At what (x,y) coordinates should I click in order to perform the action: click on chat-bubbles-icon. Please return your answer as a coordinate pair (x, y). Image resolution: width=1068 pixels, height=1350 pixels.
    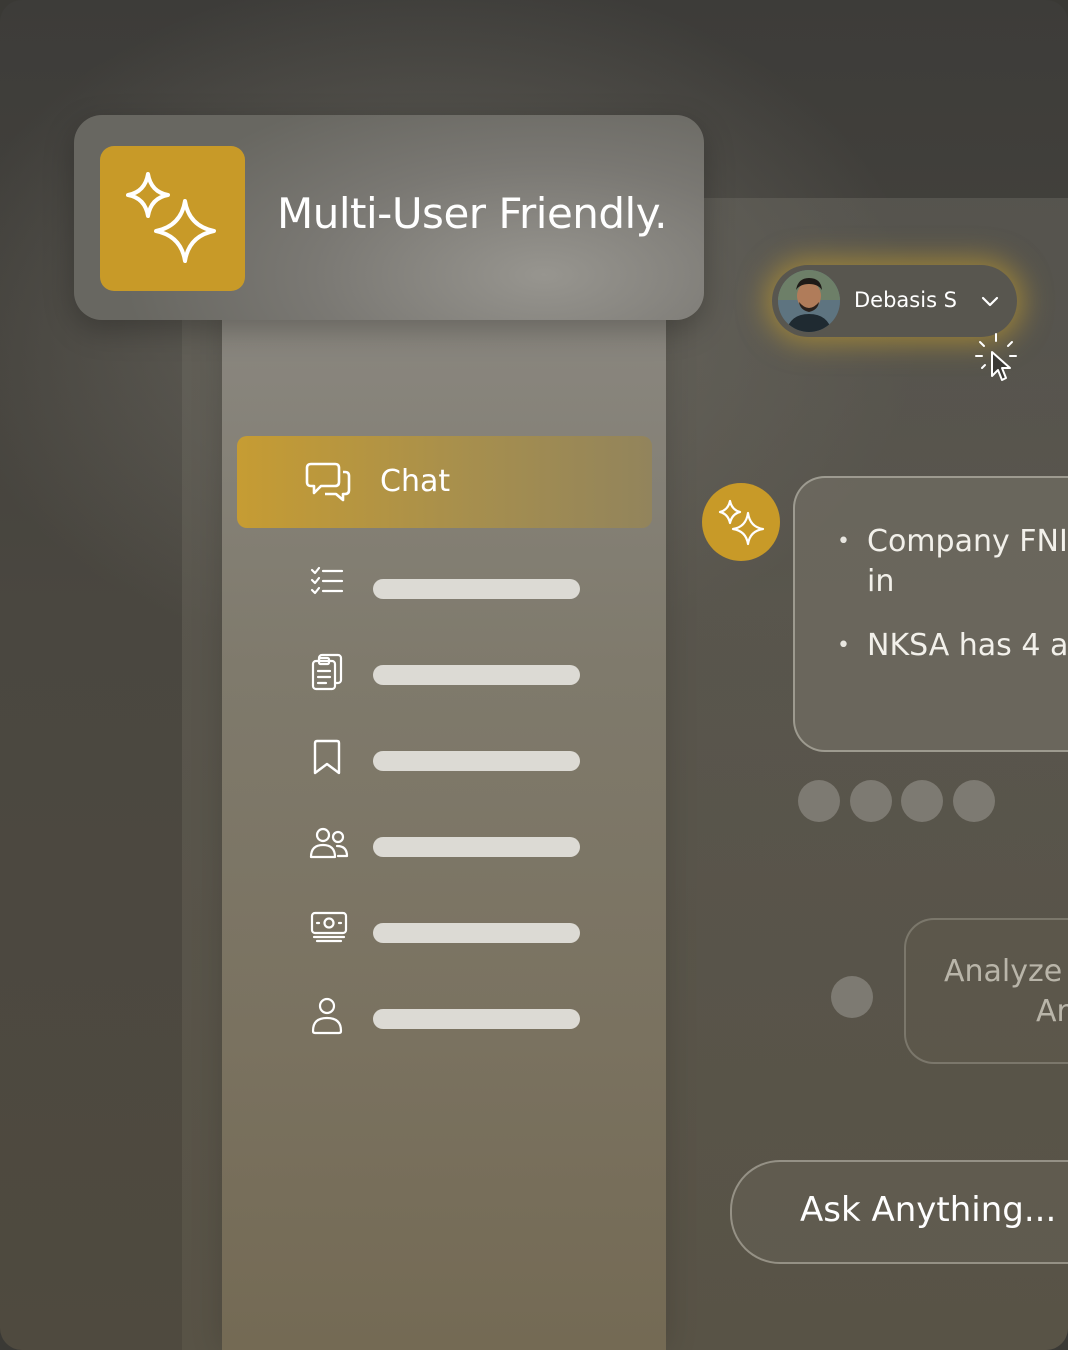
    Looking at the image, I should click on (328, 482).